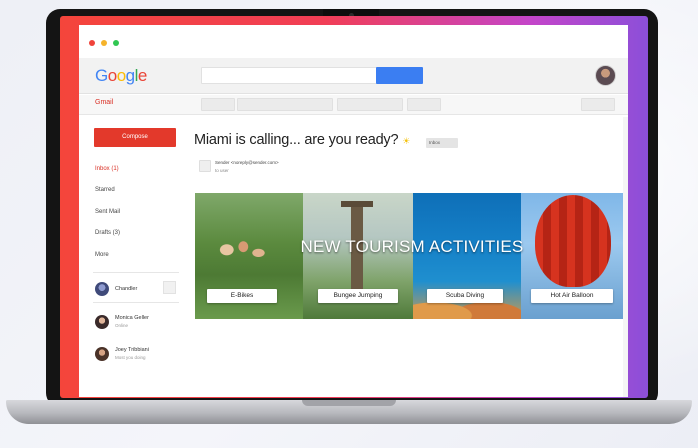 The width and height of the screenshot is (698, 448). I want to click on bungee-platform-figure, so click(357, 204).